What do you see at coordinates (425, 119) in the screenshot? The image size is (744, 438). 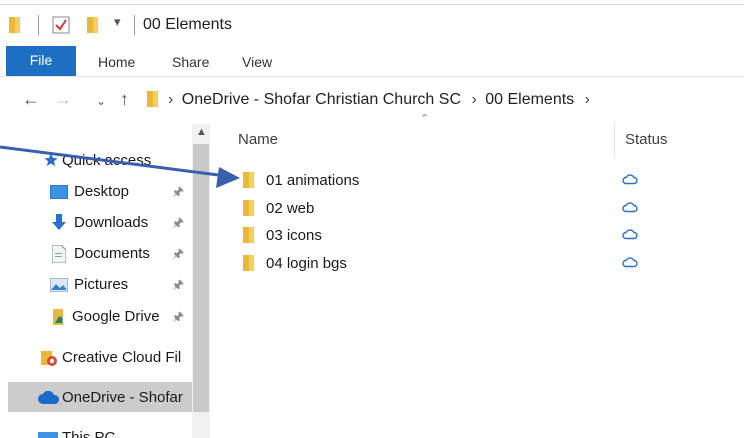 I see `sort-ascending-icon: ⌃` at bounding box center [425, 119].